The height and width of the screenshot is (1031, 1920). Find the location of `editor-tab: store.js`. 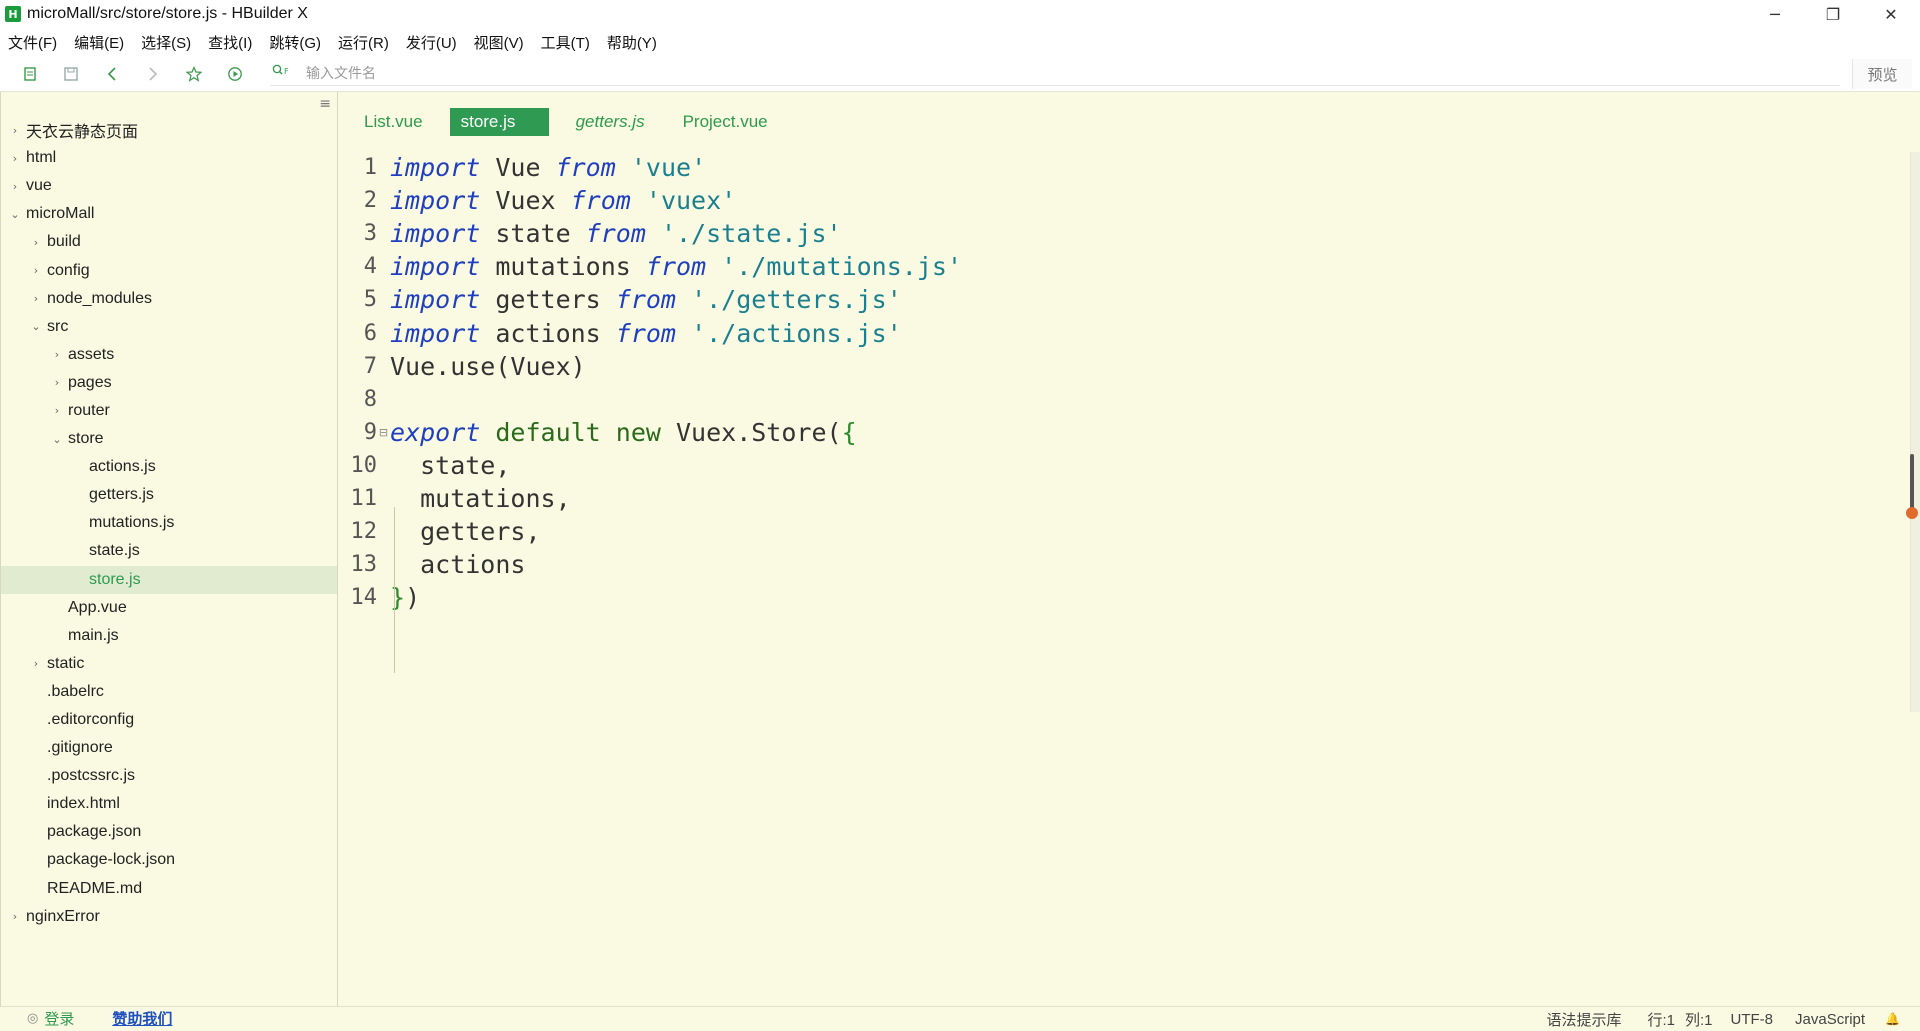

editor-tab: store.js is located at coordinates (499, 122).